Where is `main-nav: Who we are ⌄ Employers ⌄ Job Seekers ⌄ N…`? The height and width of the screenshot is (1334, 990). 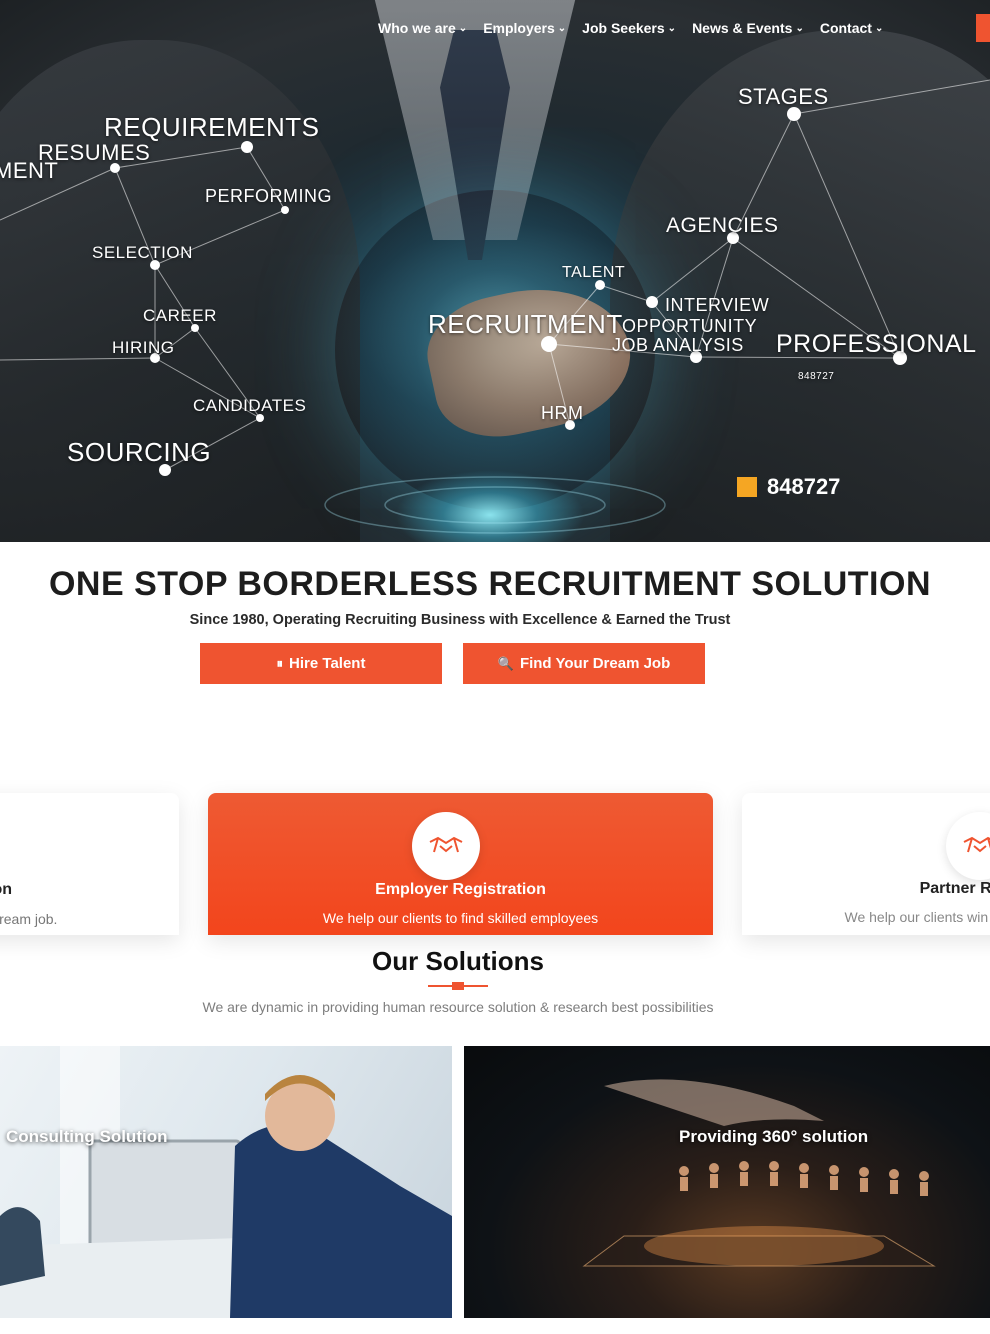
main-nav: Who we are ⌄ Employers ⌄ Job Seekers ⌄ N… is located at coordinates (630, 28).